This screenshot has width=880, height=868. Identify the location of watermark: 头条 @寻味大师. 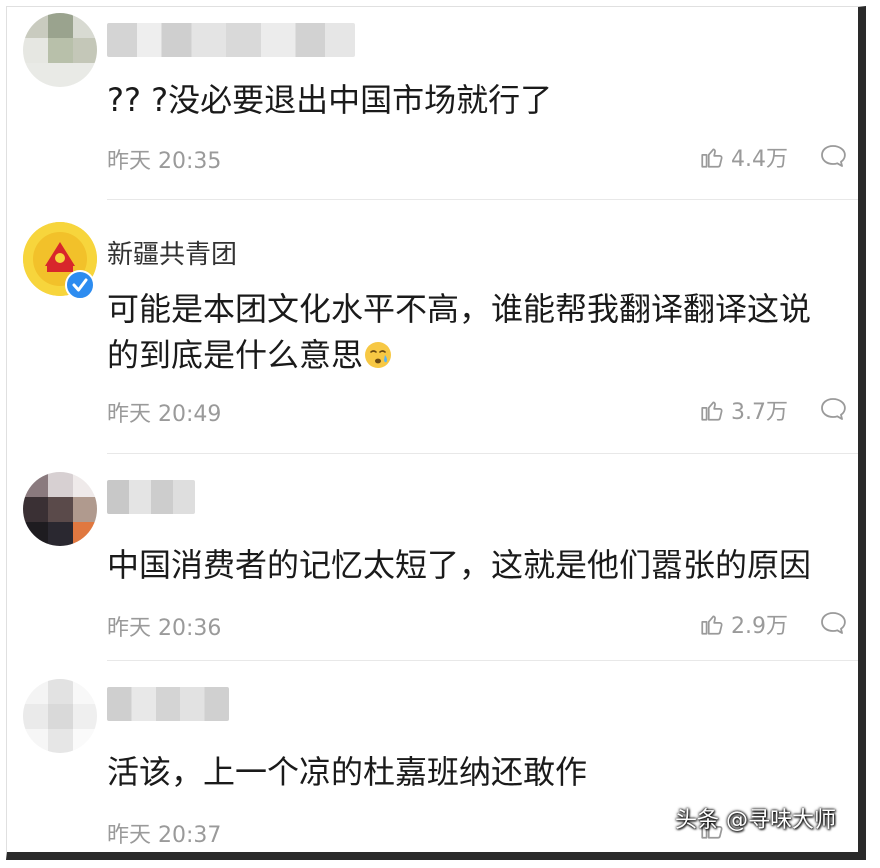
(755, 820).